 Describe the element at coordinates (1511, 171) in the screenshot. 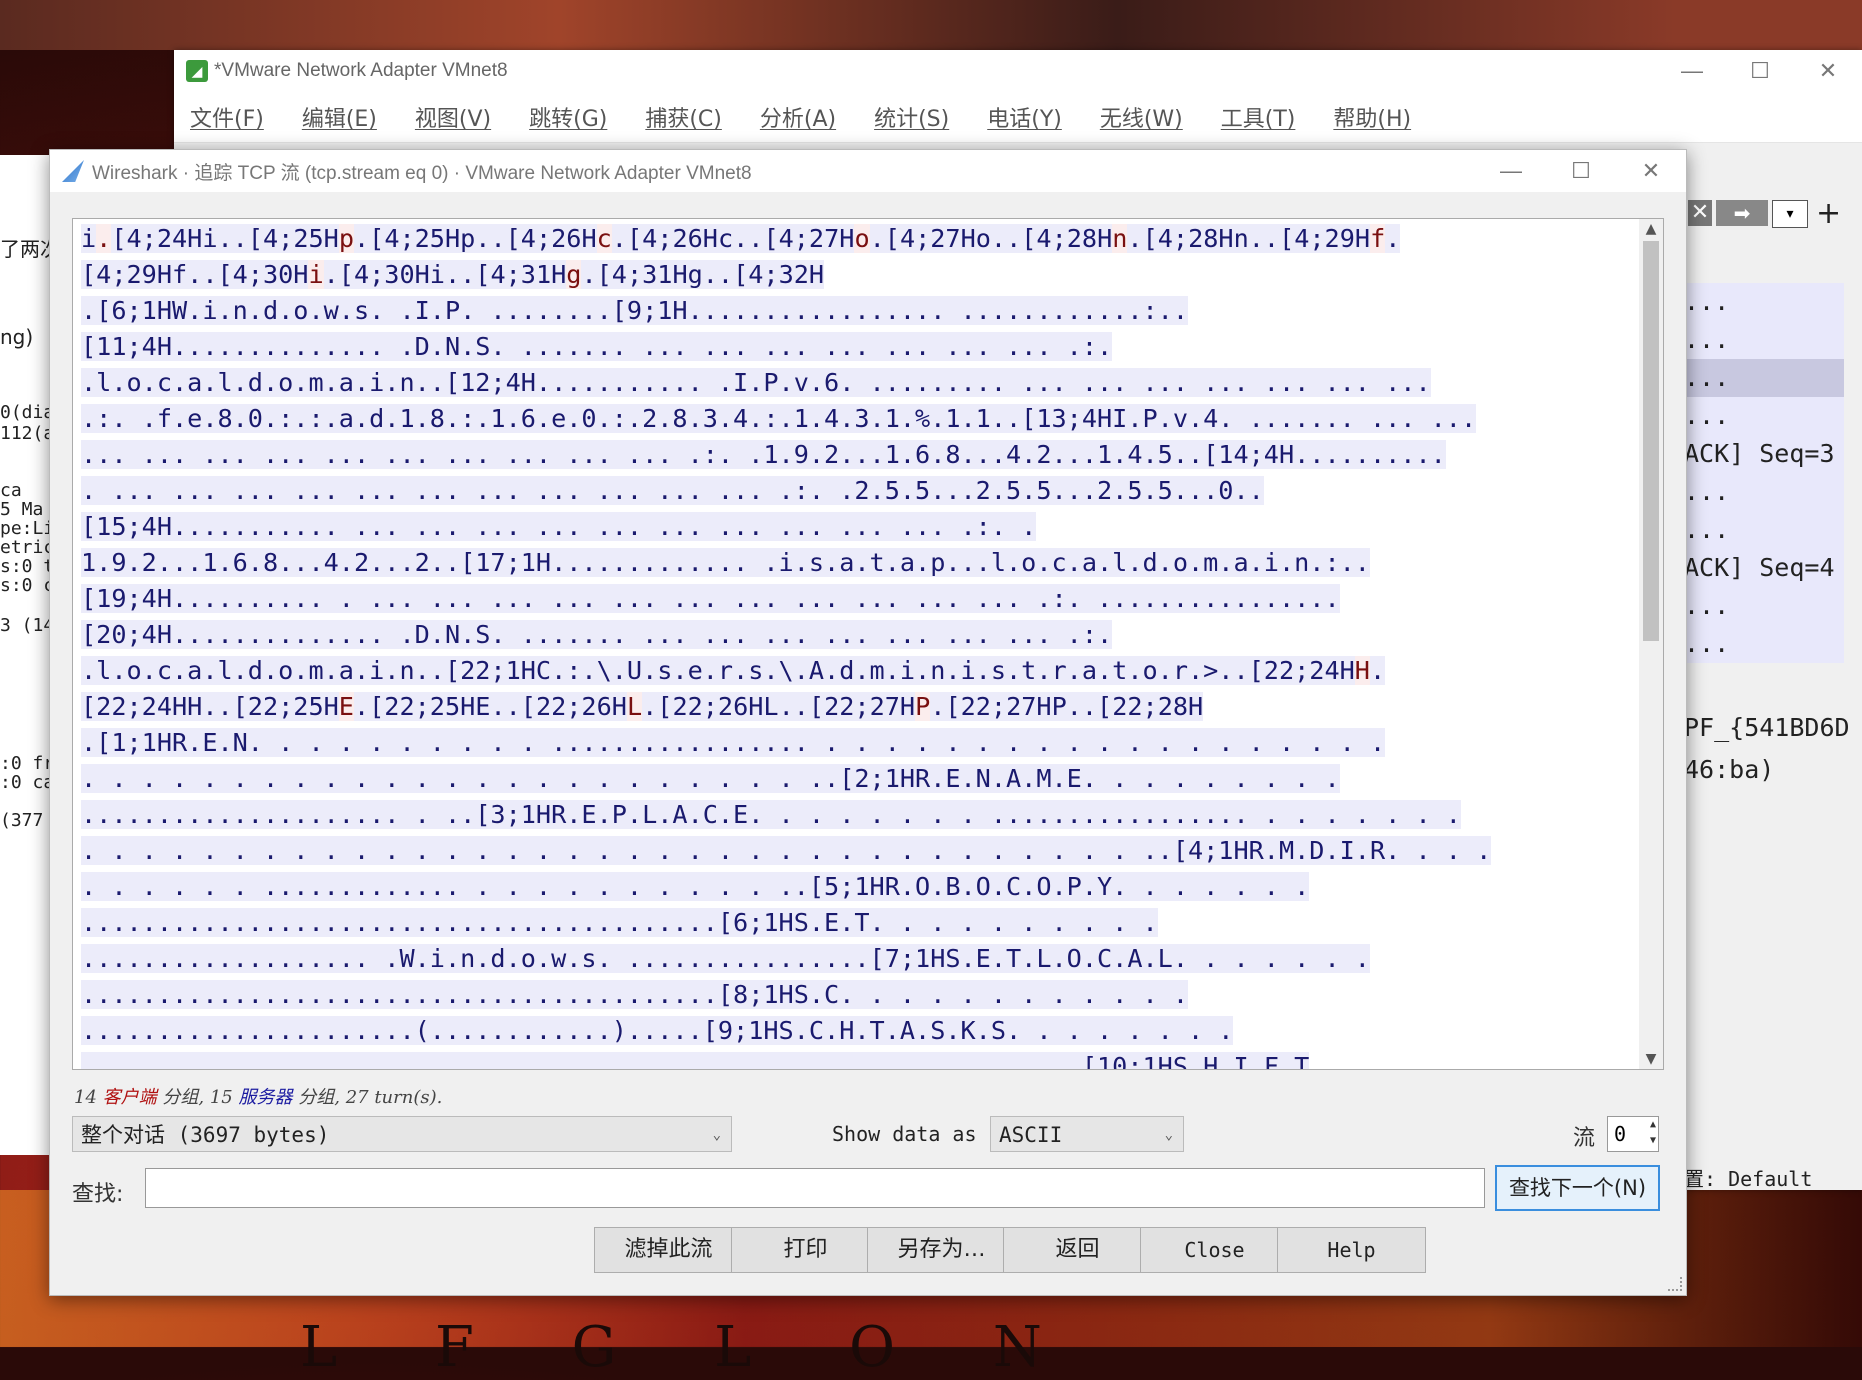

I see `dialog-minimize-button: —` at that location.